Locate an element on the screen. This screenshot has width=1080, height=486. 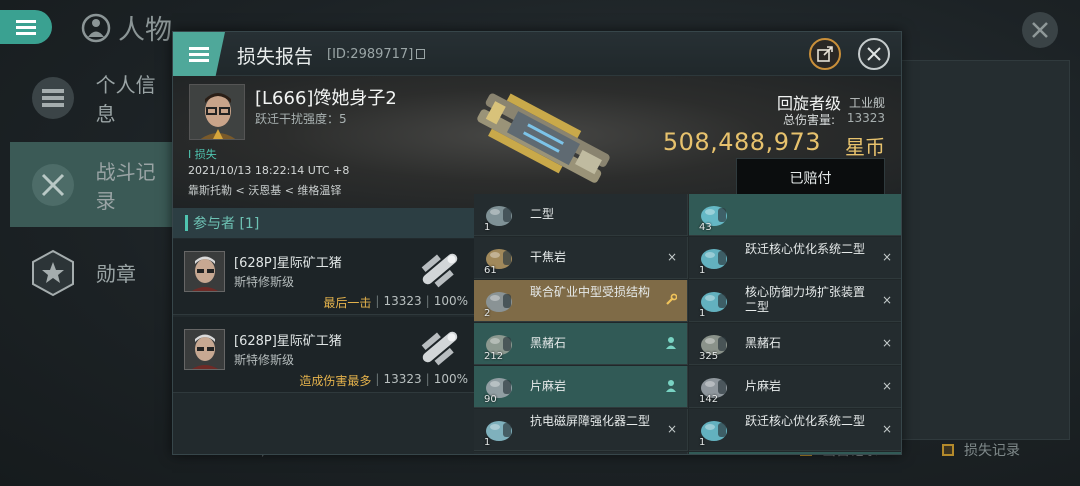
lost-item is located at coordinates (795, 453).